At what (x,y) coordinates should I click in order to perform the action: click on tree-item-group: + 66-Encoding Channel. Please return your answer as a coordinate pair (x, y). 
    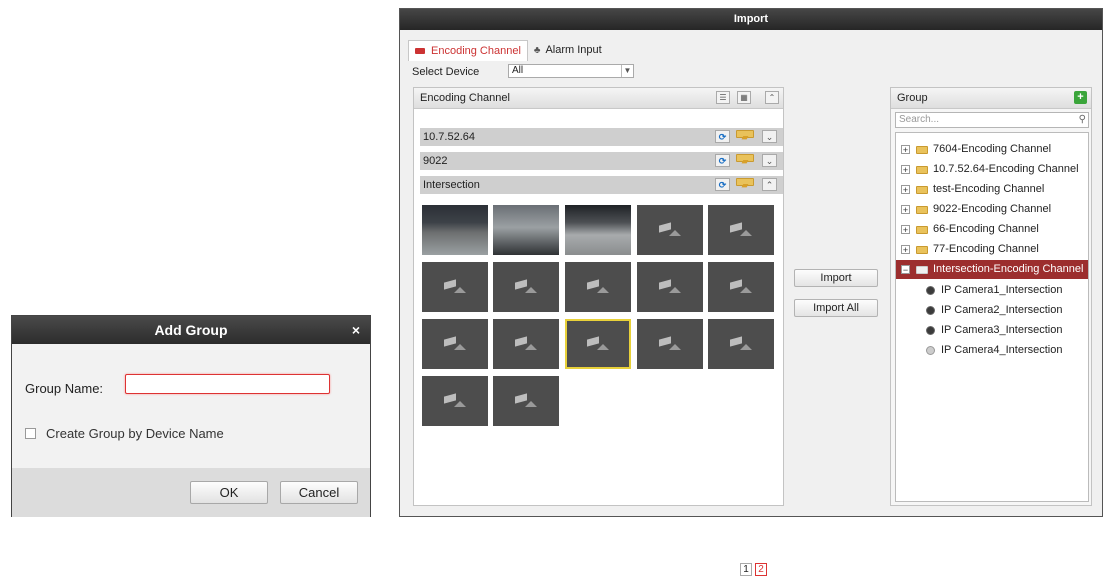
    Looking at the image, I should click on (992, 229).